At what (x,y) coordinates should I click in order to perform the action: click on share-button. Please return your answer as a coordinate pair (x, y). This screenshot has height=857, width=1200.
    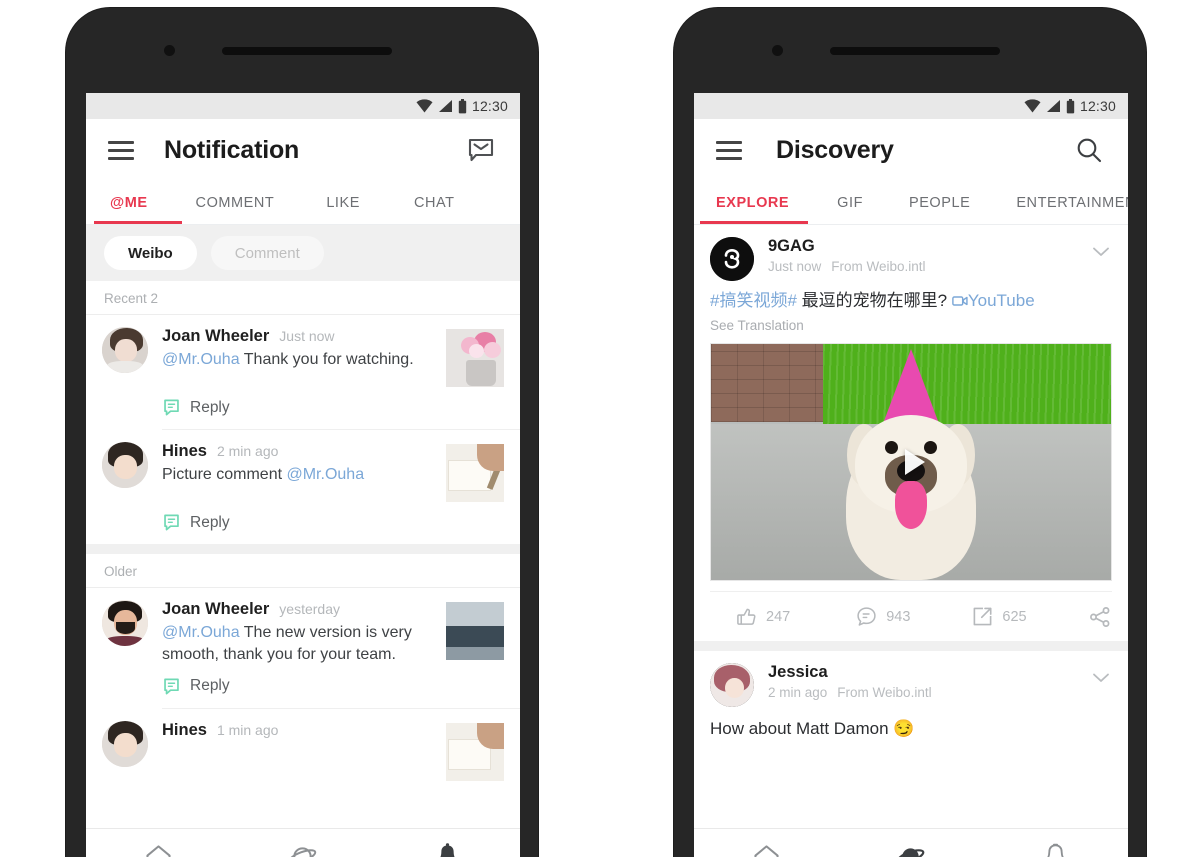
    Looking at the image, I should click on (1100, 617).